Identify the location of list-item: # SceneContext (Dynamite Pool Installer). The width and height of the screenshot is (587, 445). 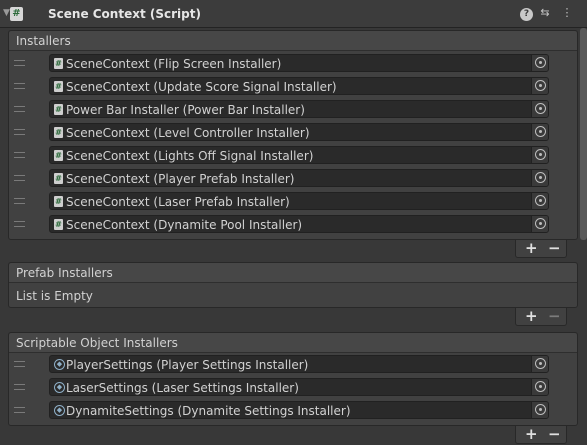
(293, 224).